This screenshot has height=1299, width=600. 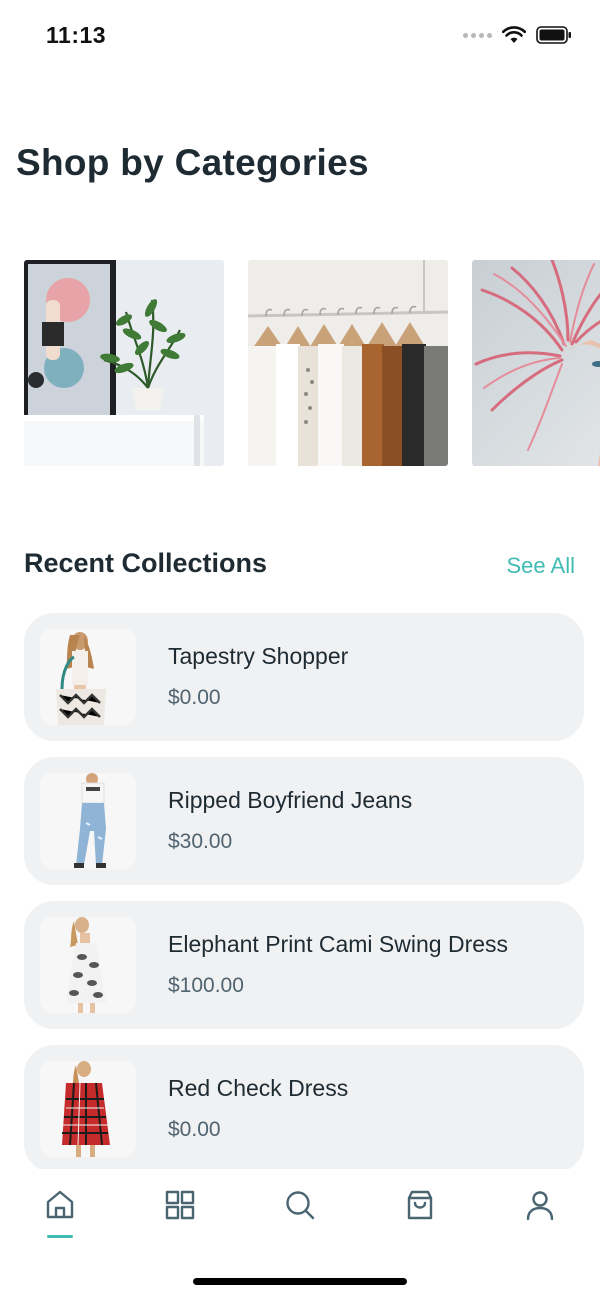 I want to click on home-decor-category-image, so click(x=124, y=363).